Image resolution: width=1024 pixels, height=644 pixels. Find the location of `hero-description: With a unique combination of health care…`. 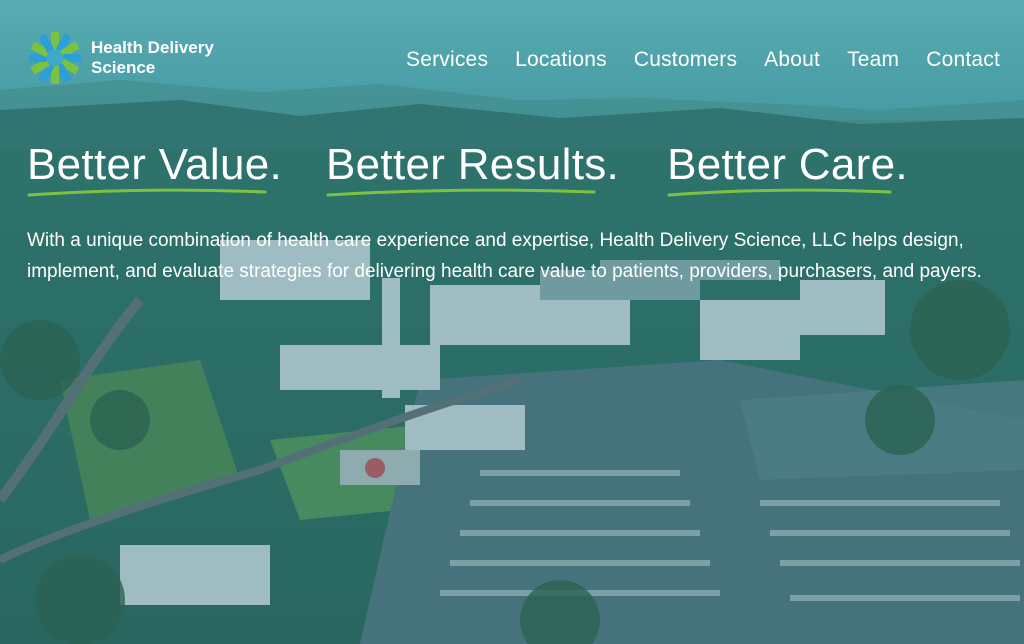

hero-description: With a unique combination of health care… is located at coordinates (504, 256).